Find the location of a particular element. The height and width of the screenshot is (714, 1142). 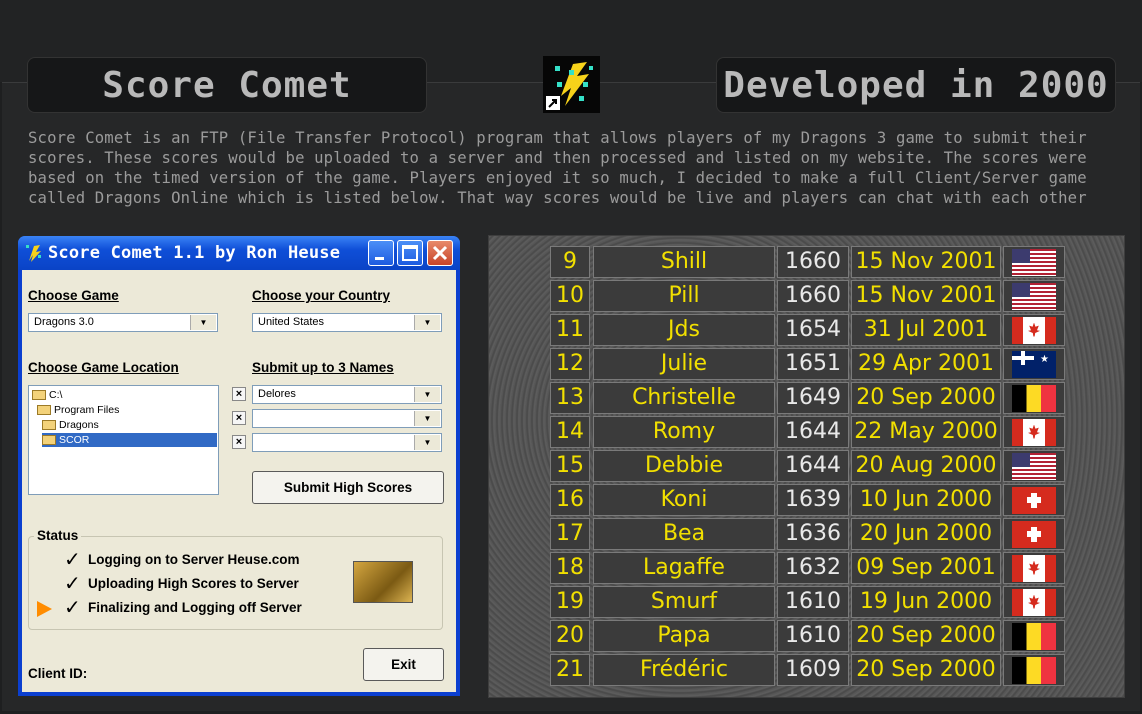

score-cell: 1644 is located at coordinates (813, 466).